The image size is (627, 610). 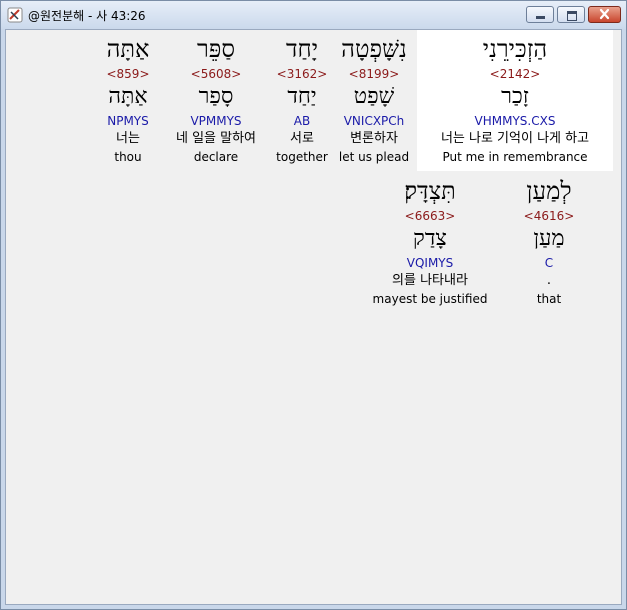 I want to click on hebrew-word: לְמַעַן, so click(x=549, y=191).